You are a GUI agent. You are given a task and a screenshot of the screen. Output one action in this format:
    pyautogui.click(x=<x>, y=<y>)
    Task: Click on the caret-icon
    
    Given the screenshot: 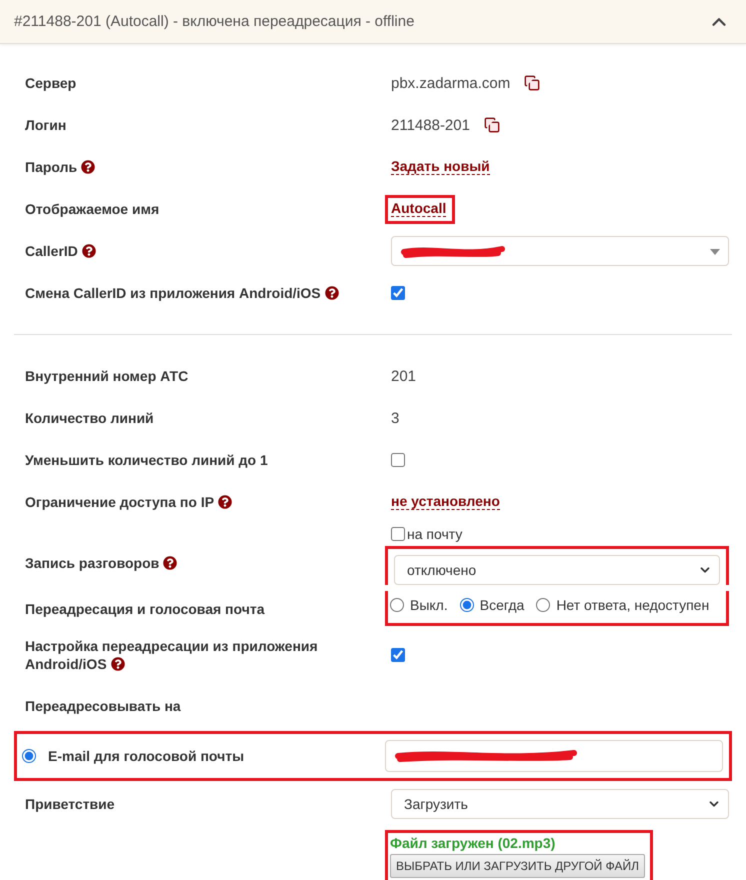 What is the action you would take?
    pyautogui.click(x=715, y=252)
    